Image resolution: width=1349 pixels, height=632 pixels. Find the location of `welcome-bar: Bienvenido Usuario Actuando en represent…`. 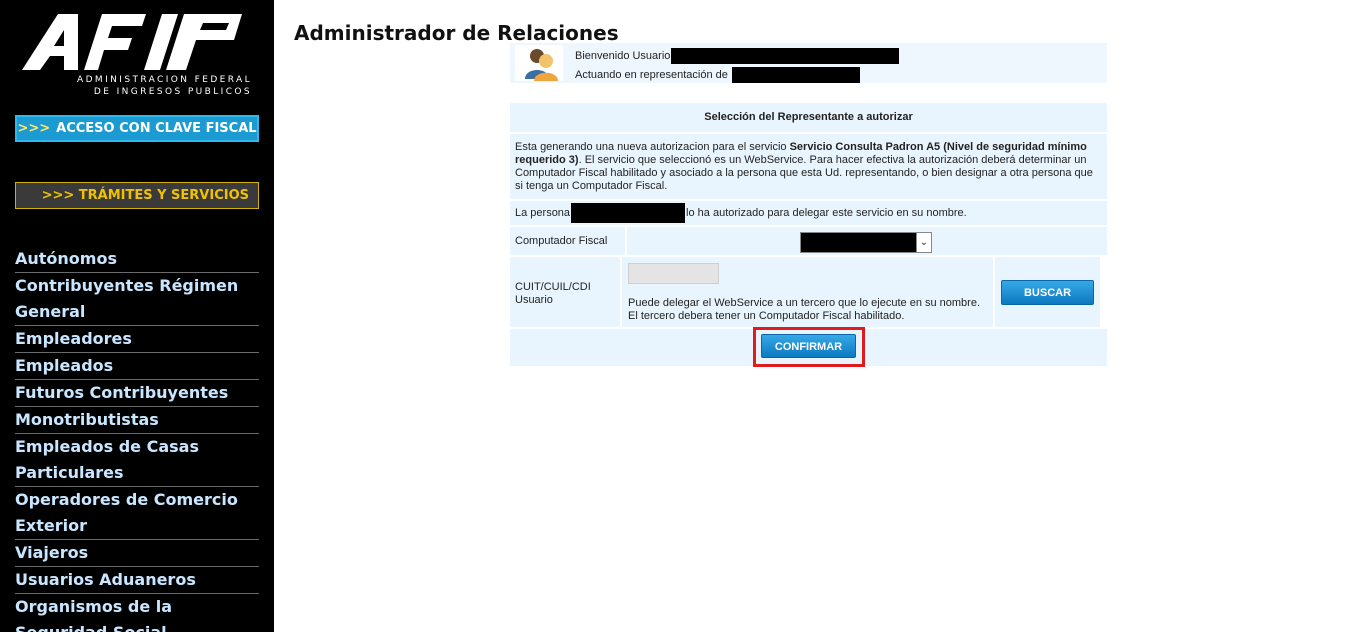

welcome-bar: Bienvenido Usuario Actuando en represent… is located at coordinates (808, 63).